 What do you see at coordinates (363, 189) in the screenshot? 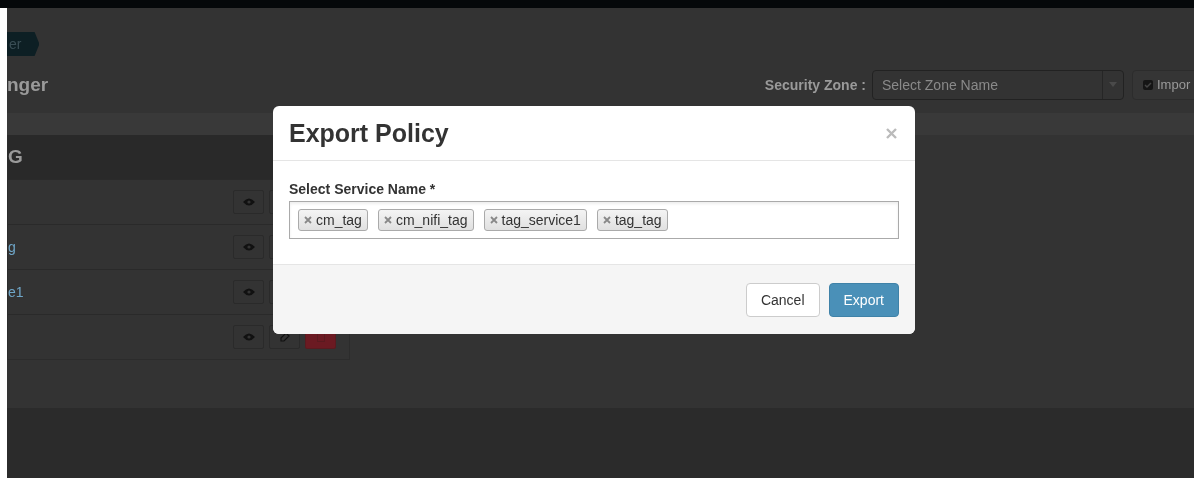
I see `field-label: Select Service Name *` at bounding box center [363, 189].